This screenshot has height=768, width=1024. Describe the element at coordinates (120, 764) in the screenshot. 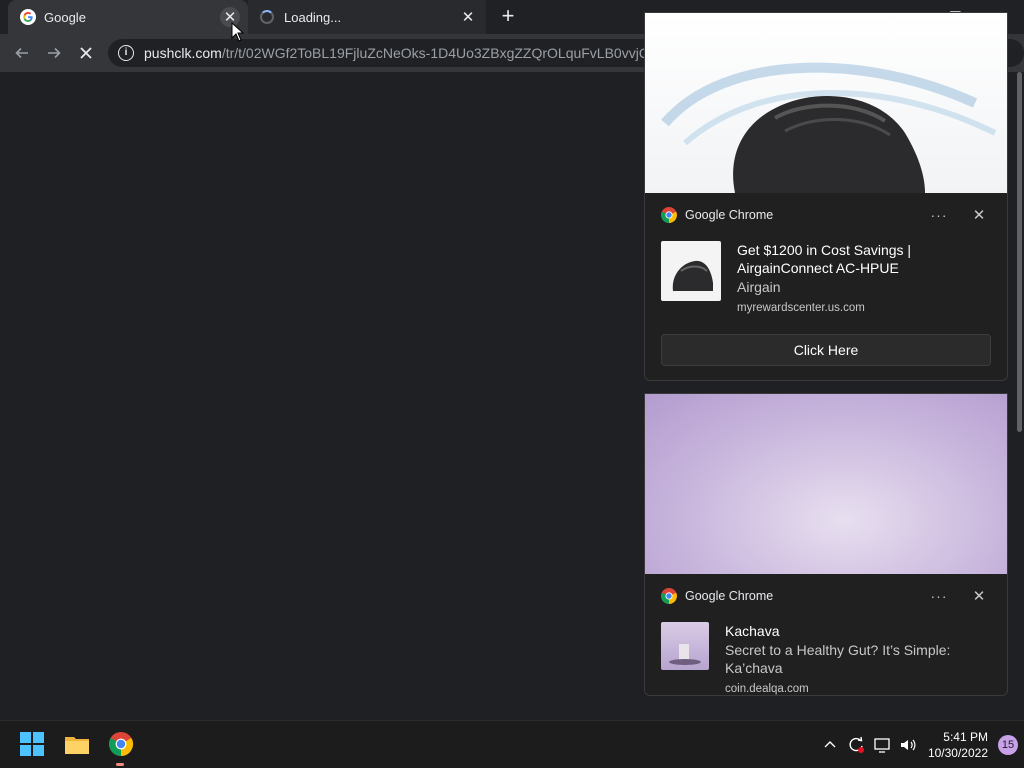

I see `running-indicator` at that location.